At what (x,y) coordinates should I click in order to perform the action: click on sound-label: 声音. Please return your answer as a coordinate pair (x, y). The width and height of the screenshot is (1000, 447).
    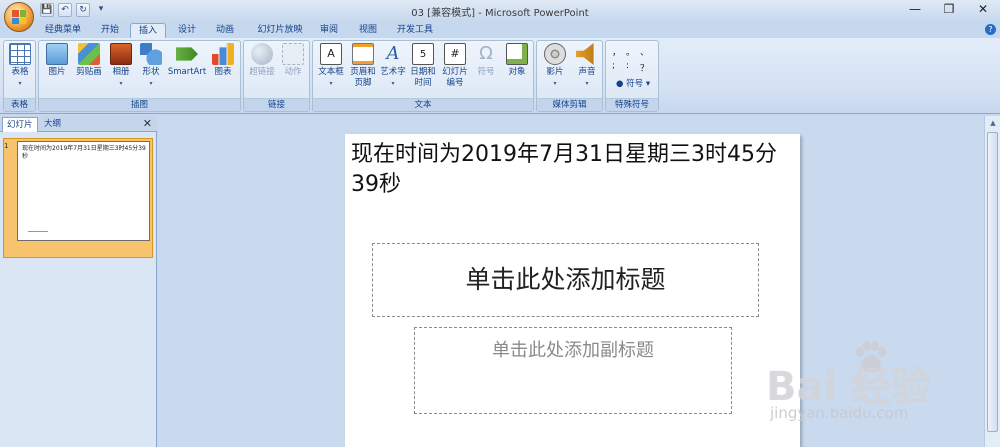
    Looking at the image, I should click on (587, 72).